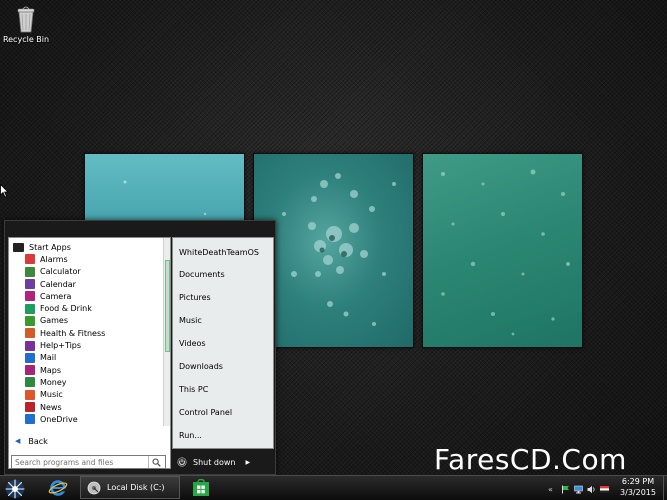 The height and width of the screenshot is (500, 667). What do you see at coordinates (167, 306) in the screenshot?
I see `scrollbar-thumb` at bounding box center [167, 306].